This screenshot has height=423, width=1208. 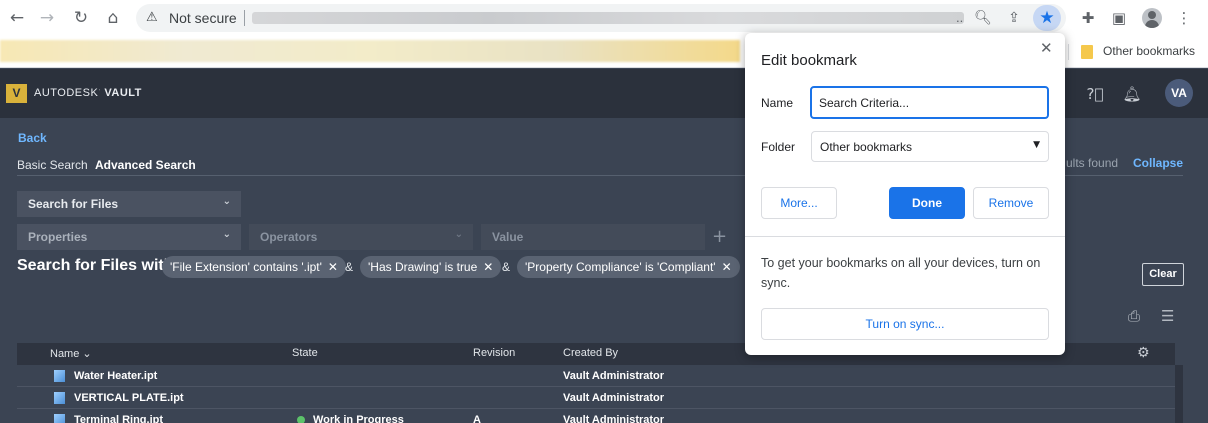 I want to click on cell-revision: A, so click(x=477, y=418).